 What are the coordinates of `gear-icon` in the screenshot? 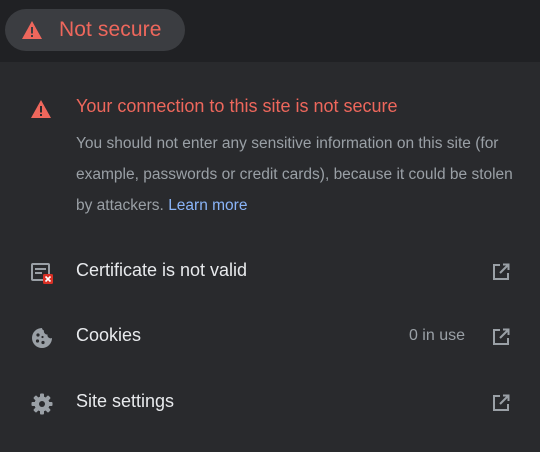 It's located at (42, 404).